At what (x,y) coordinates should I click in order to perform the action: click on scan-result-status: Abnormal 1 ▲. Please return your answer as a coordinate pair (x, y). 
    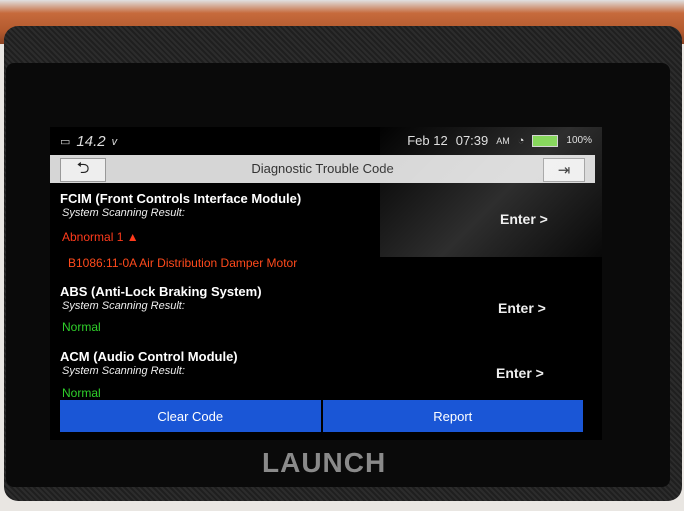
    Looking at the image, I should click on (100, 237).